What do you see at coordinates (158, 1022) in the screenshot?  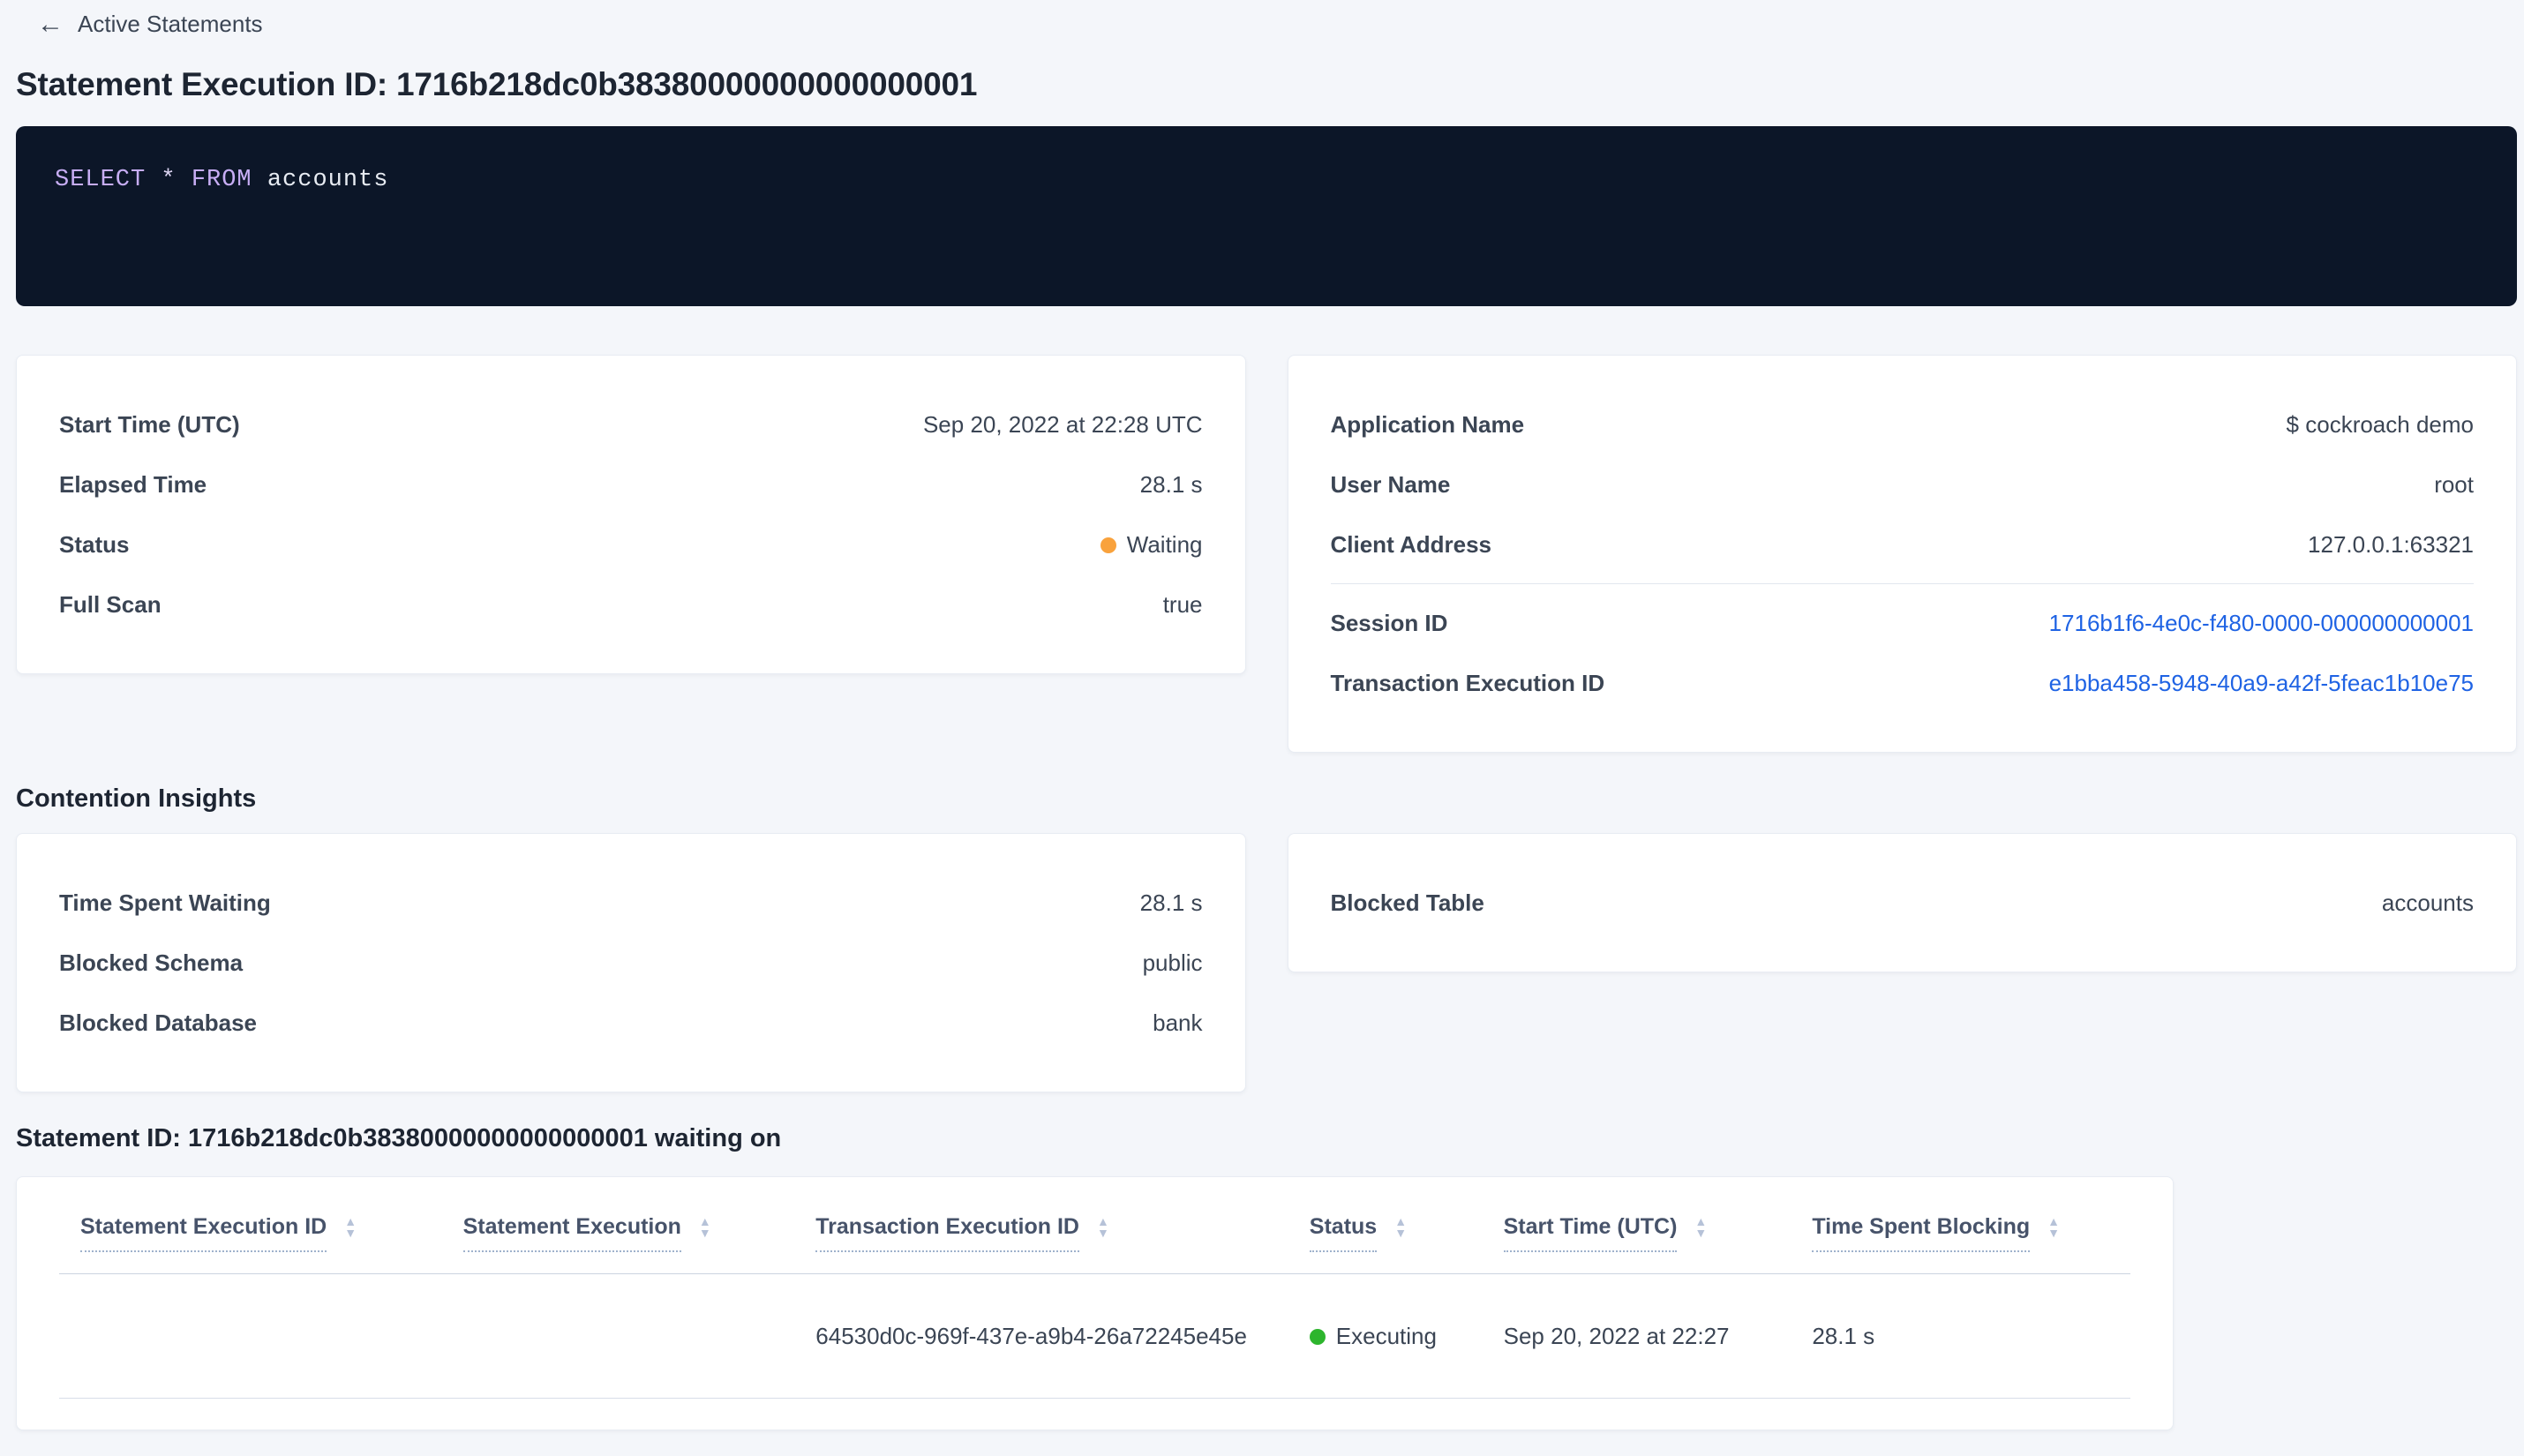 I see `blocked-database-label: Blocked Database` at bounding box center [158, 1022].